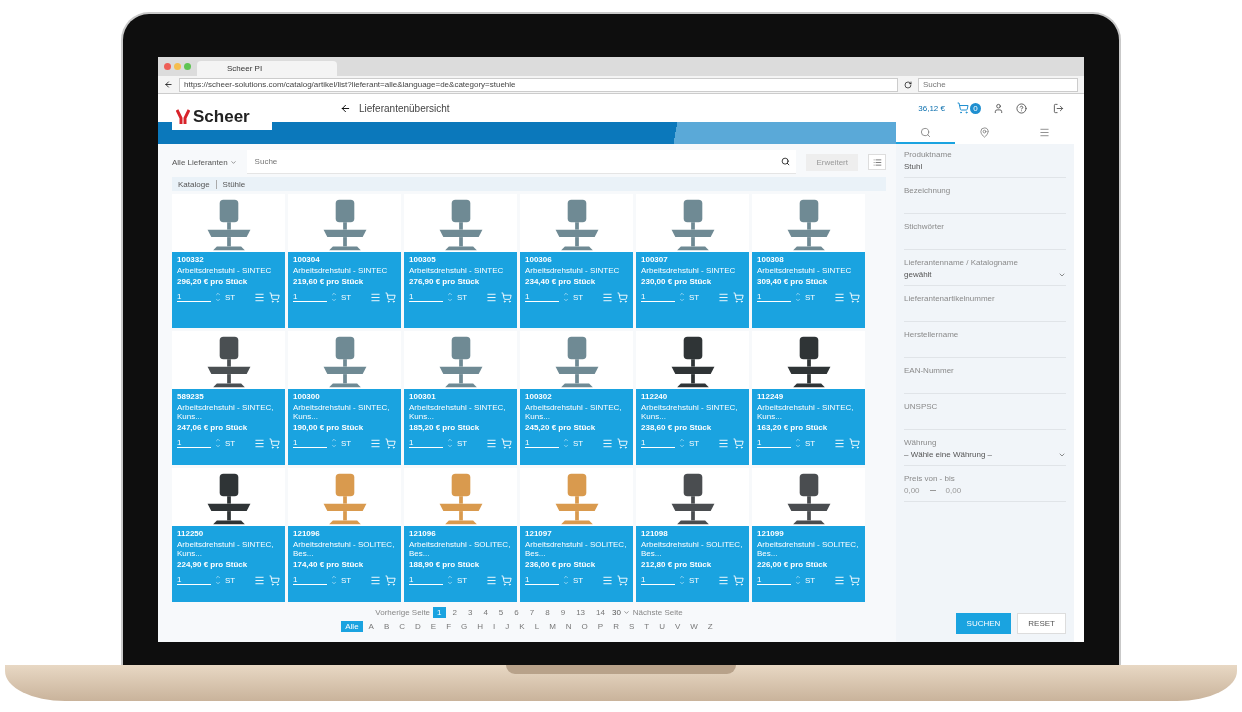 This screenshot has height=712, width=1242. What do you see at coordinates (677, 626) in the screenshot?
I see `letter-filter-button: V` at bounding box center [677, 626].